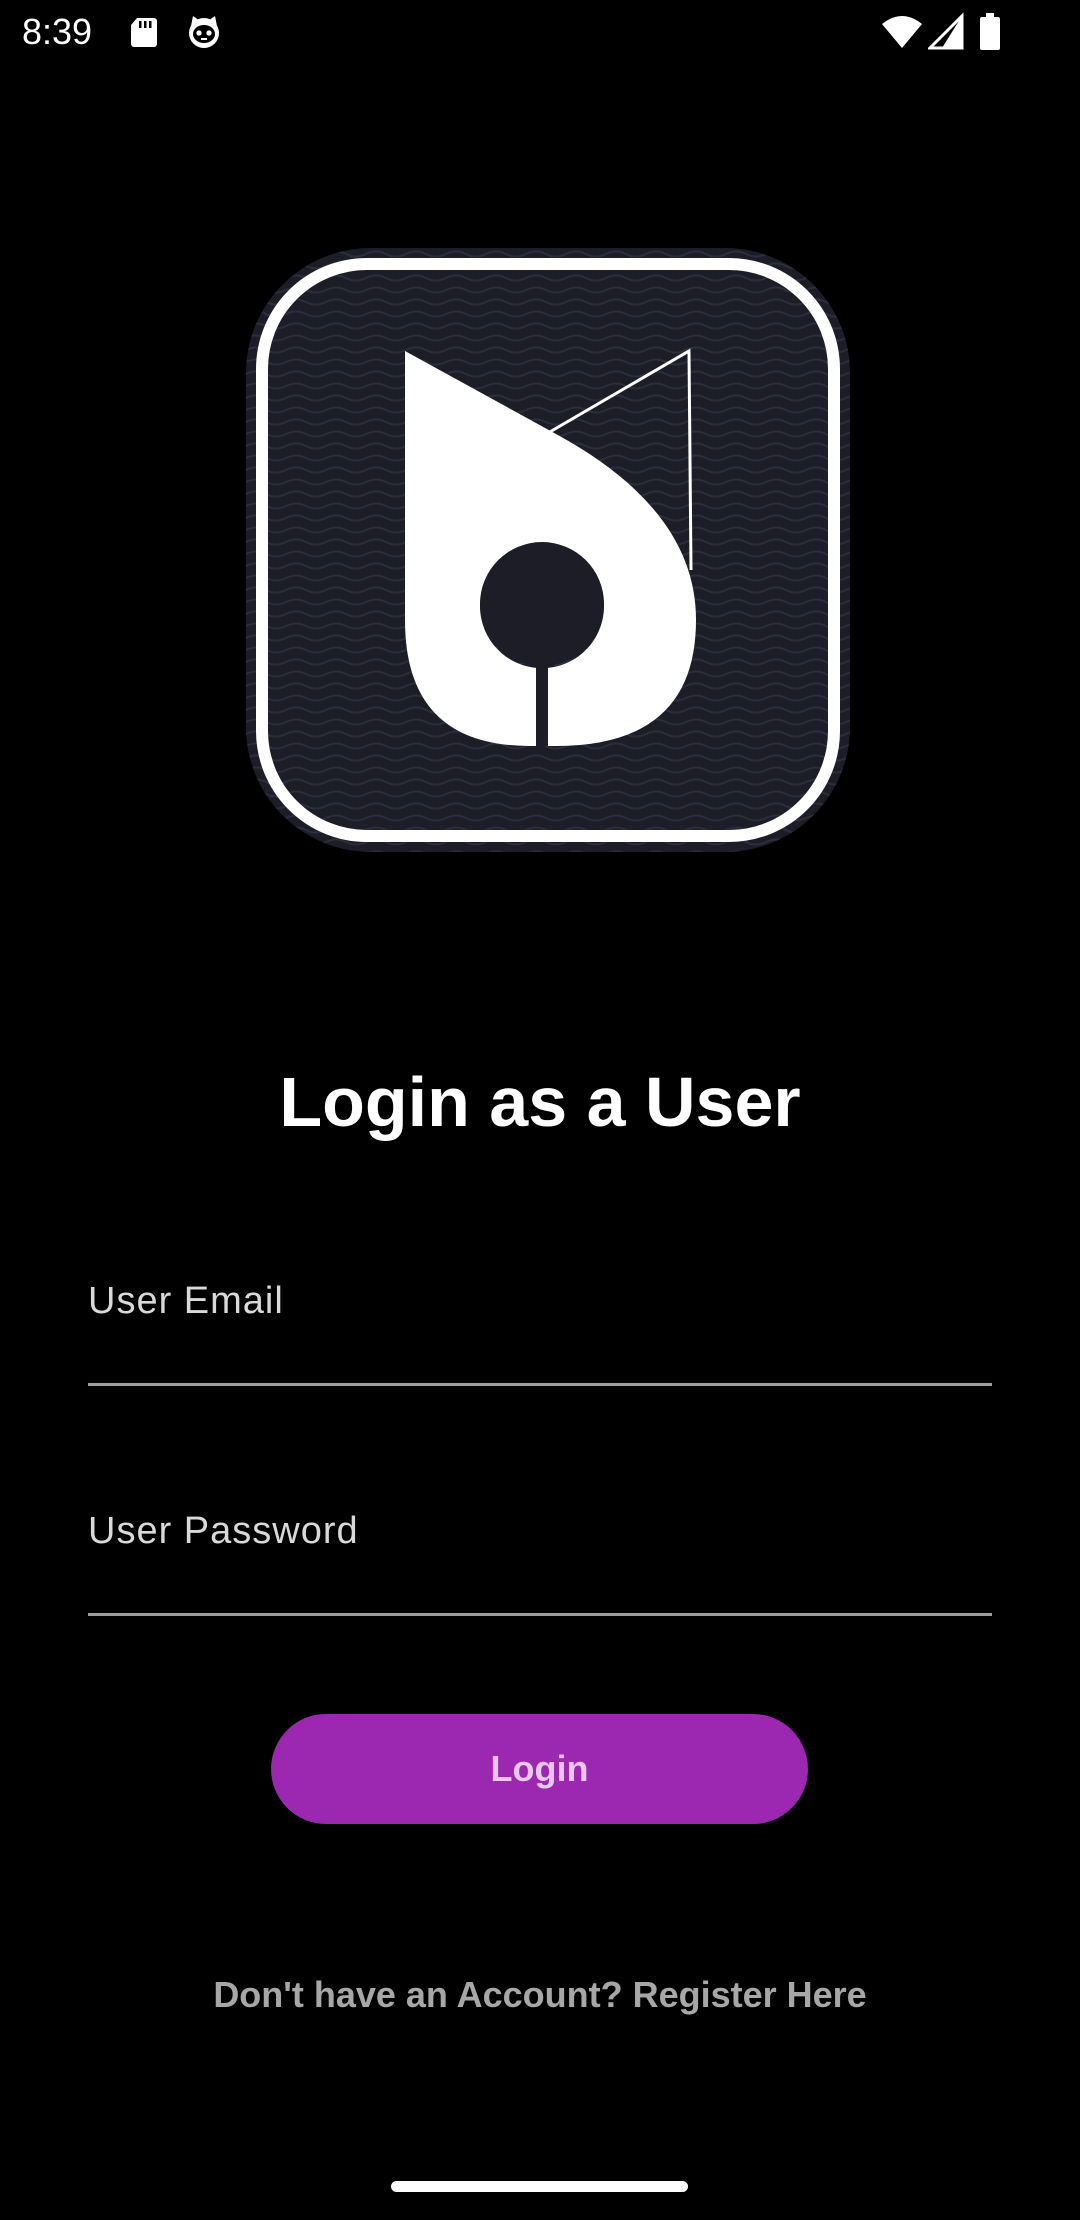  Describe the element at coordinates (186, 1301) in the screenshot. I see `email-field-label: User Email` at that location.